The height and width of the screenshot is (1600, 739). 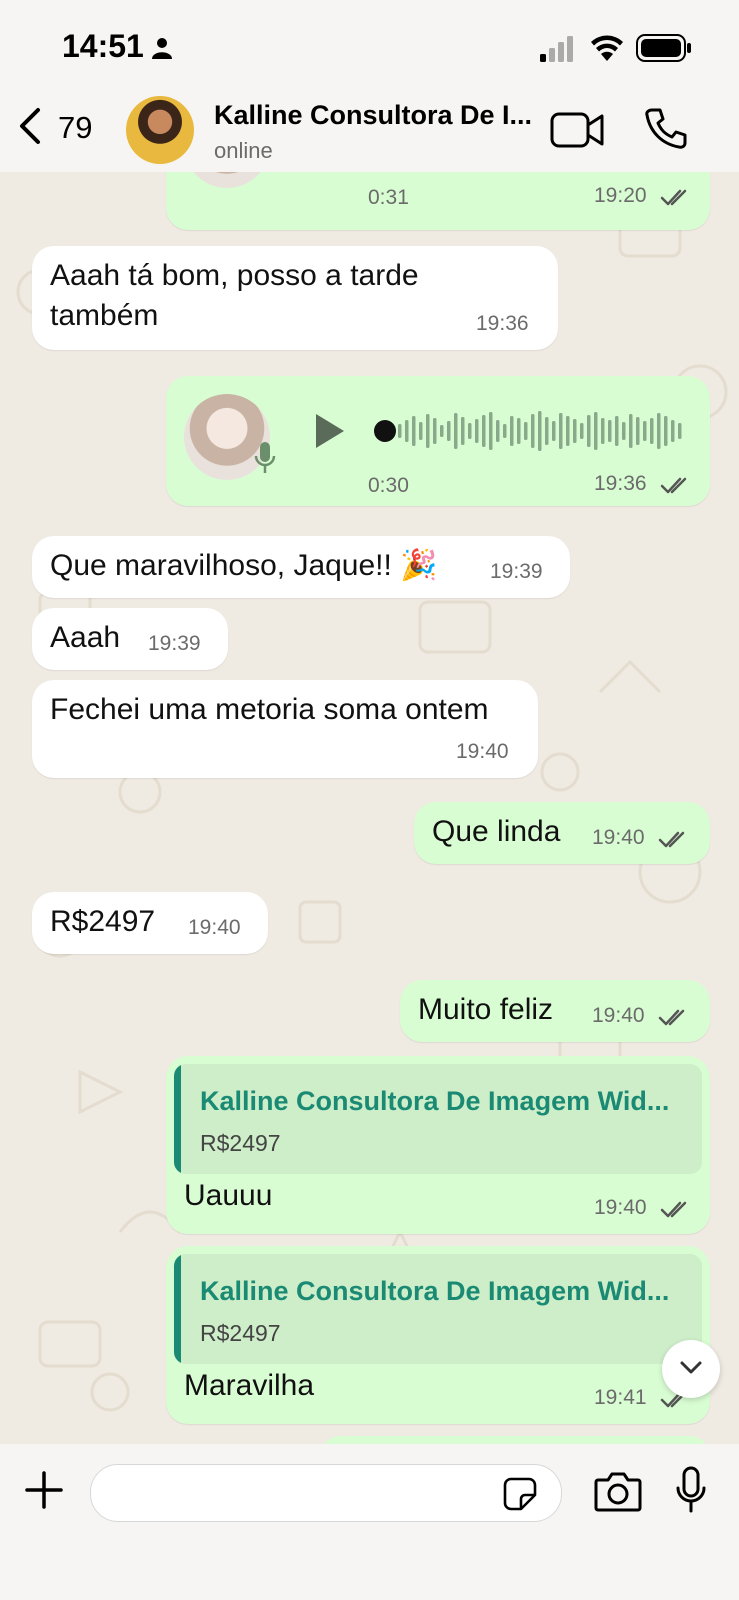 What do you see at coordinates (555, 1011) in the screenshot?
I see `message-bubble-outgoing: Muito feliz 19:40` at bounding box center [555, 1011].